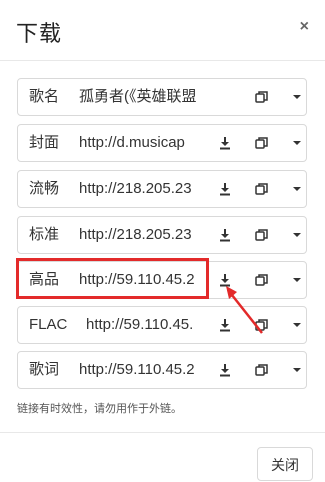  What do you see at coordinates (141, 325) in the screenshot?
I see `row-value: http://59.110.45.` at bounding box center [141, 325].